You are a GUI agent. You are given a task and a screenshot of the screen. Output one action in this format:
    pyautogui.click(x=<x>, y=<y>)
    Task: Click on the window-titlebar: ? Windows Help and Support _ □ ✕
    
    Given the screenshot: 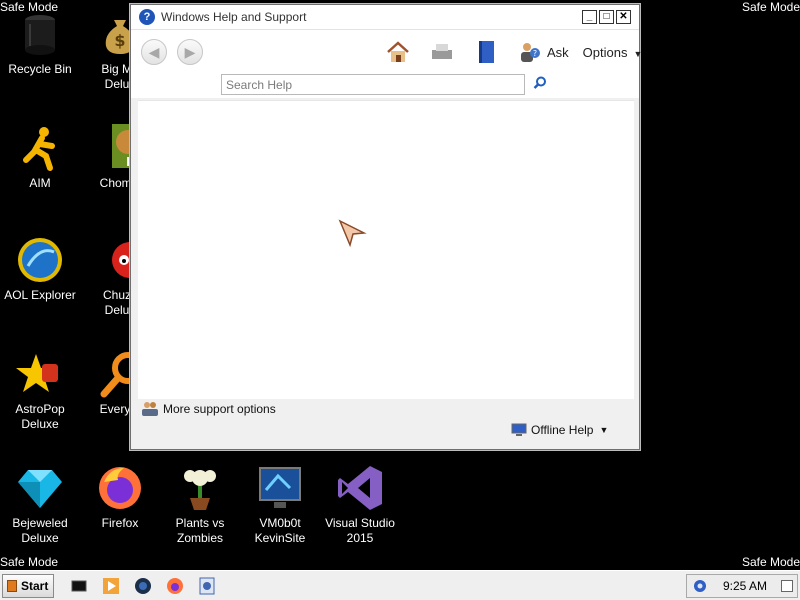 What is the action you would take?
    pyautogui.click(x=385, y=17)
    